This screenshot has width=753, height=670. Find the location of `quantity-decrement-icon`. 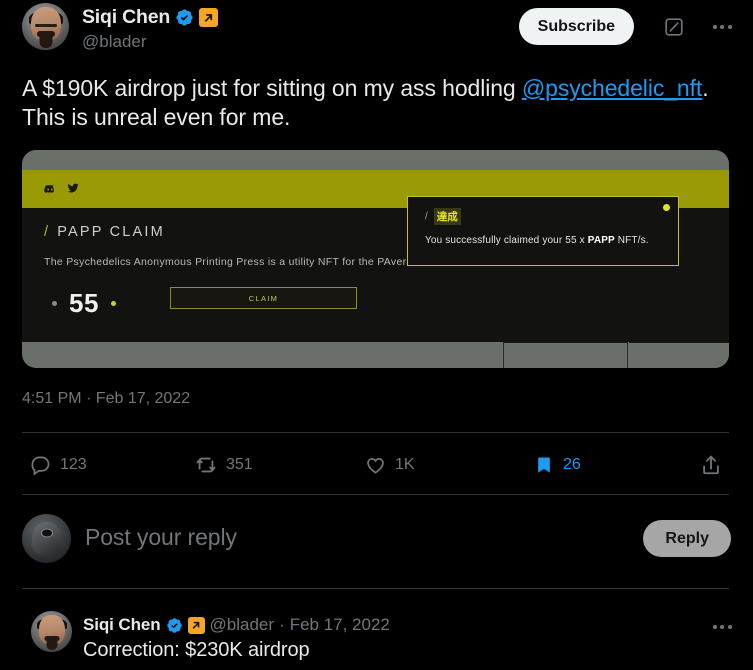

quantity-decrement-icon is located at coordinates (54, 303).